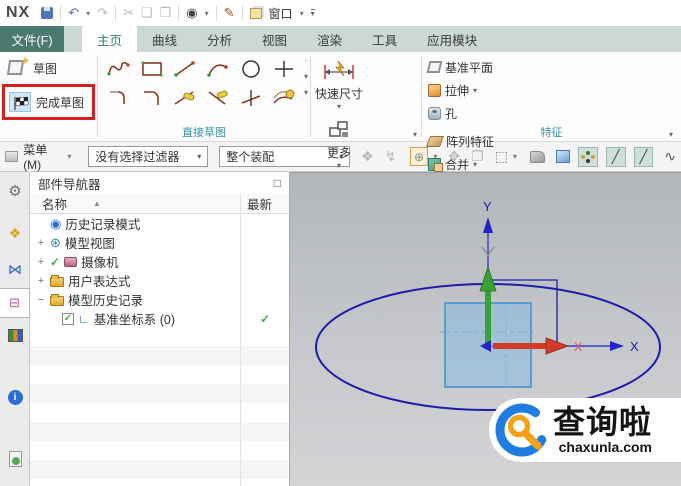 This screenshot has height=486, width=681. I want to click on menu-button: 菜单(M), so click(42, 156).